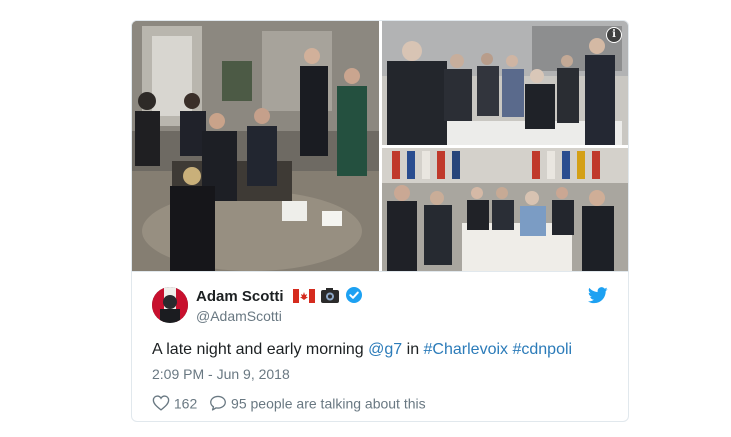 The width and height of the screenshot is (731, 437). What do you see at coordinates (380, 271) in the screenshot?
I see `media-divider` at bounding box center [380, 271].